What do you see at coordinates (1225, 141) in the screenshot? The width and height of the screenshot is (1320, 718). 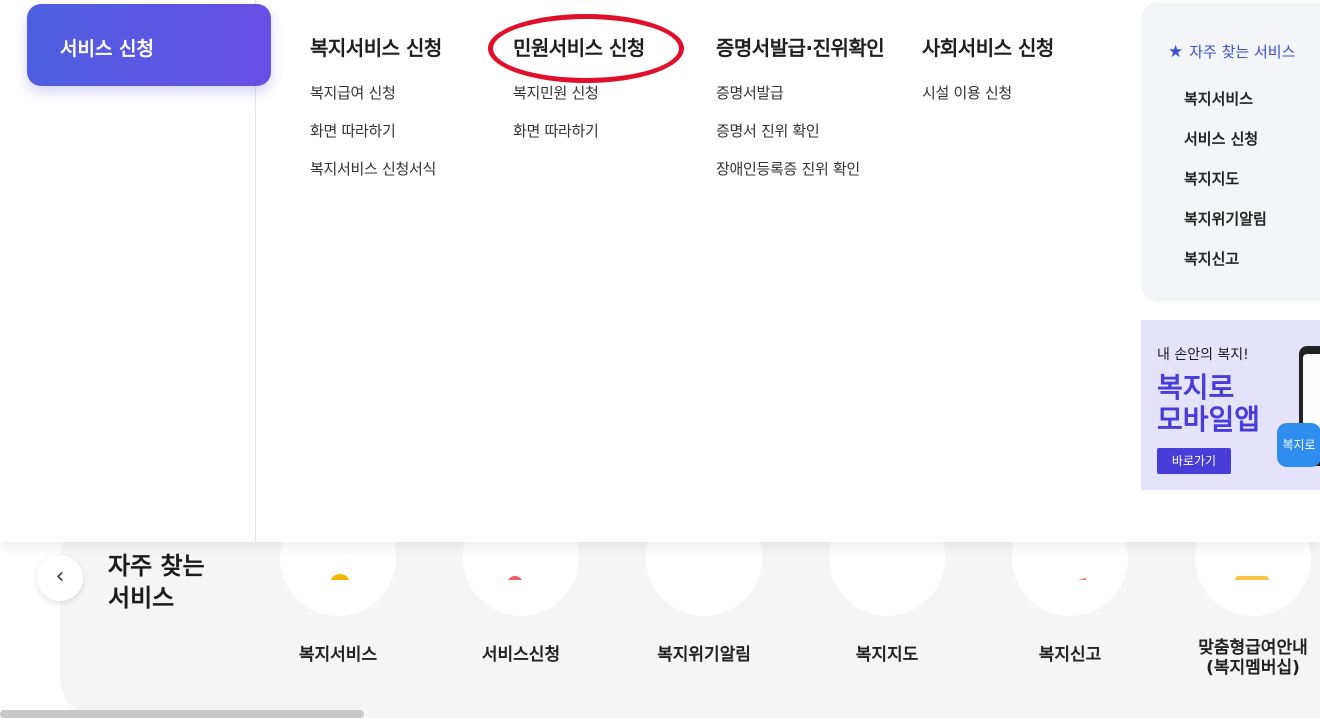 I see `frequent-service-link: 서비스 신청` at bounding box center [1225, 141].